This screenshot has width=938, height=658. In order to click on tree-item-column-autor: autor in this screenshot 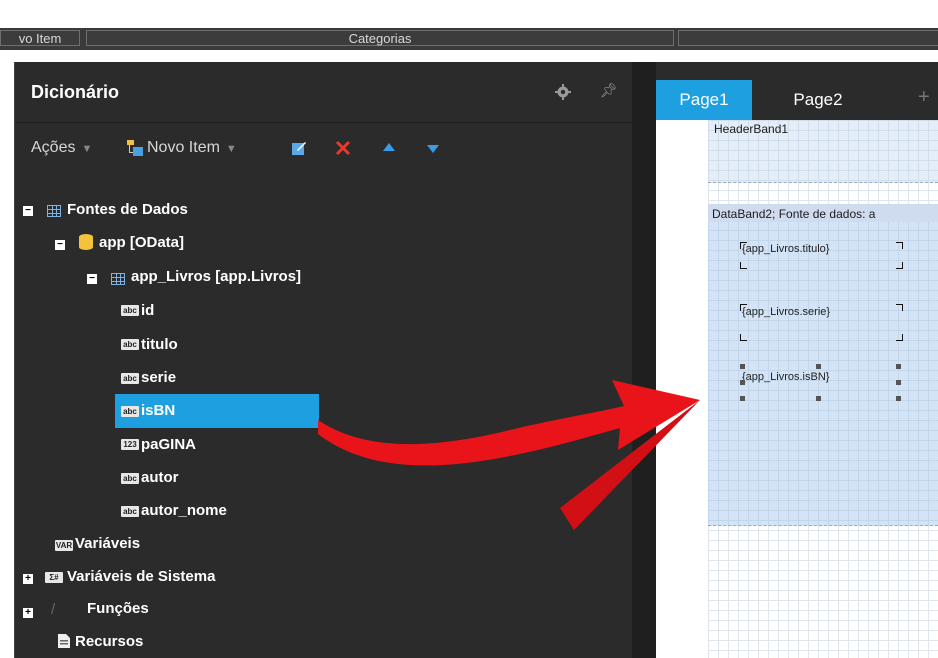, I will do `click(160, 478)`.